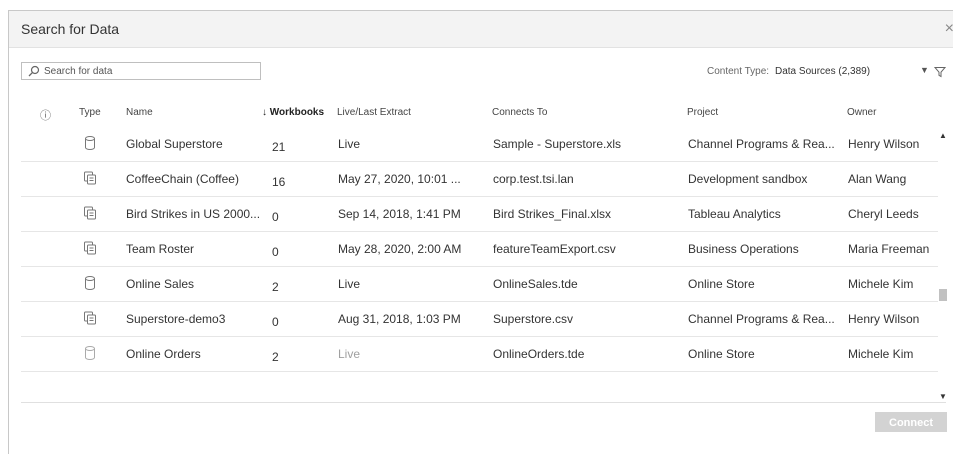 The height and width of the screenshot is (454, 953). I want to click on row-workbooks: 16, so click(279, 182).